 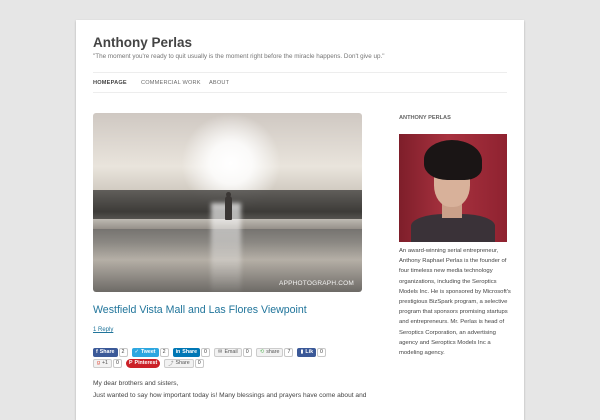 I want to click on reply-link: 1 Reply, so click(x=103, y=330).